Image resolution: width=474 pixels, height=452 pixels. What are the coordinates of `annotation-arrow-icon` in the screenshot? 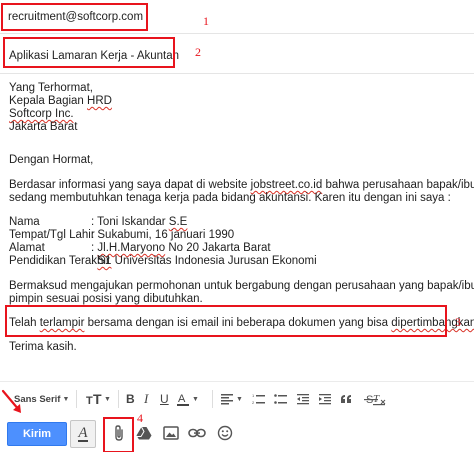 It's located at (11, 401).